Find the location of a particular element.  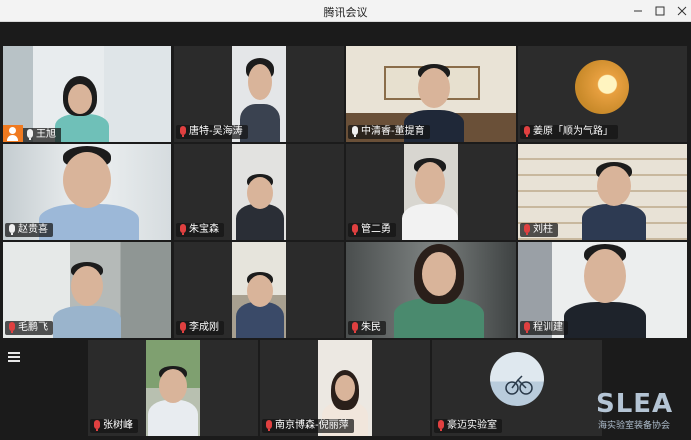

participant-name-tag: 豪迈实验室 is located at coordinates (468, 426).